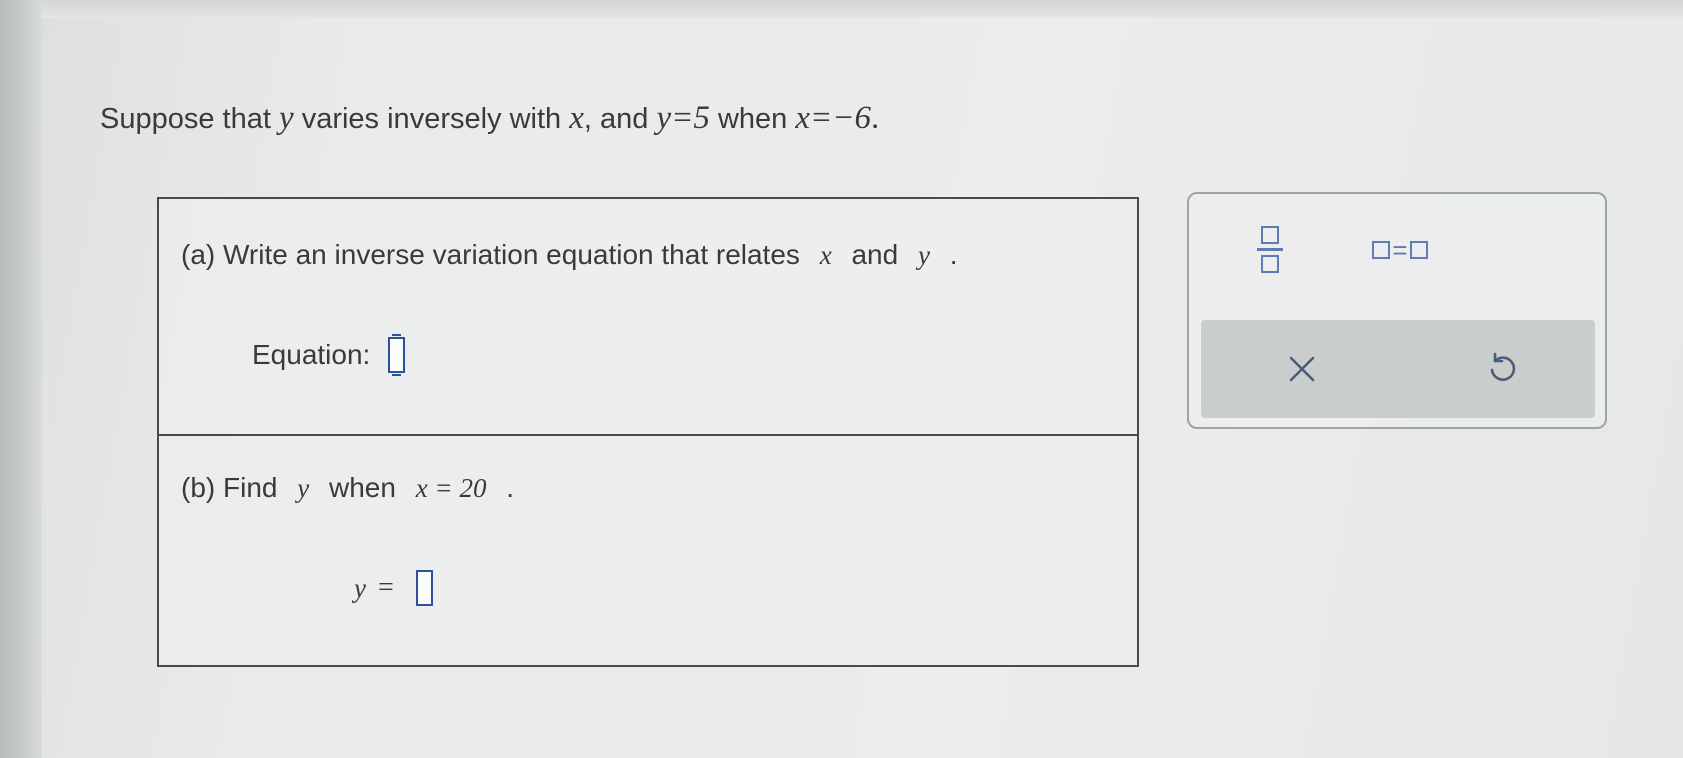 The height and width of the screenshot is (758, 1683). I want to click on equation-row: Equation:, so click(329, 355).